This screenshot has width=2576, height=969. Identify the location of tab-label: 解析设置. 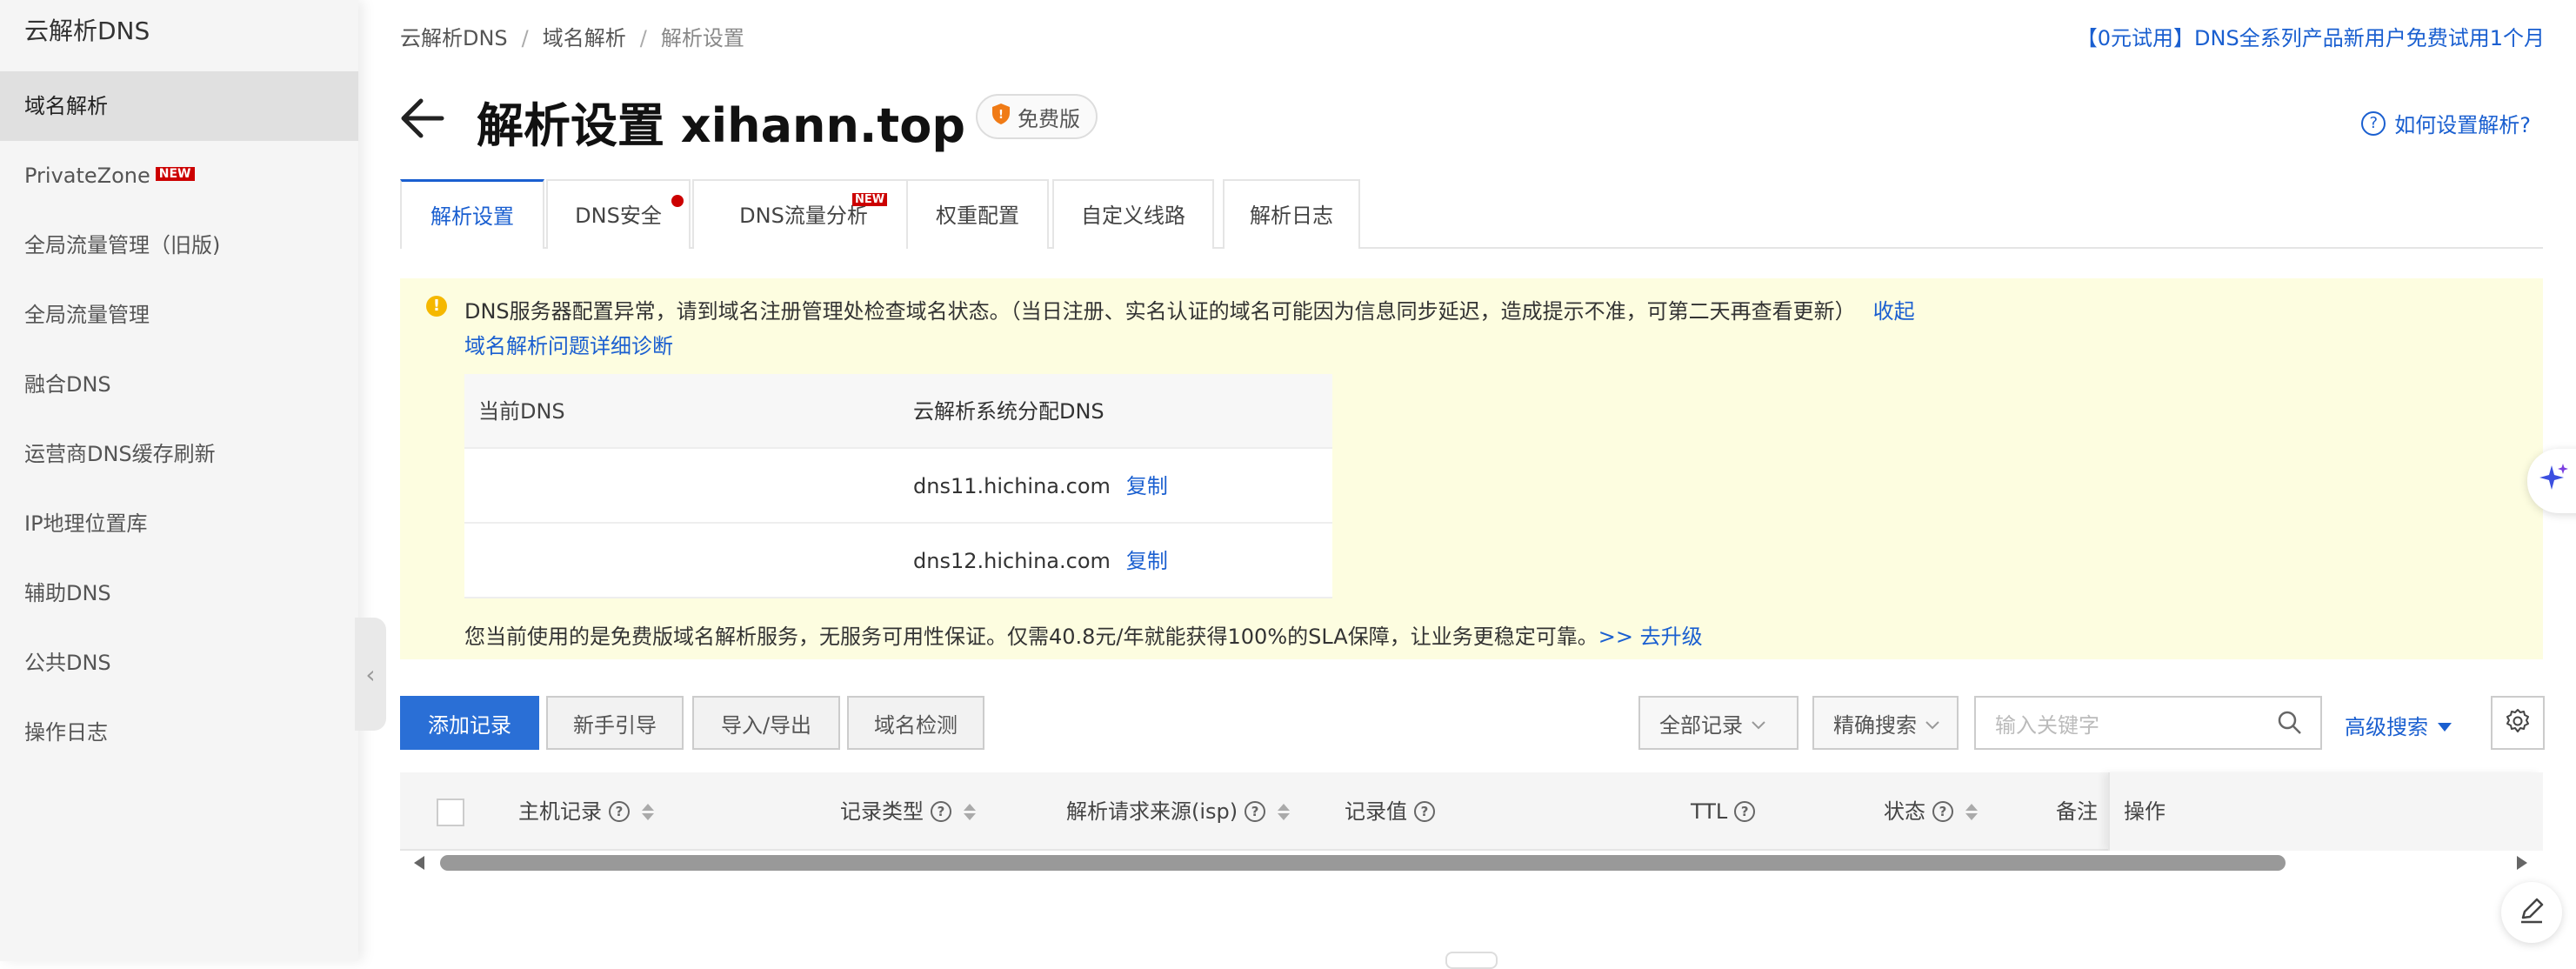
(472, 217).